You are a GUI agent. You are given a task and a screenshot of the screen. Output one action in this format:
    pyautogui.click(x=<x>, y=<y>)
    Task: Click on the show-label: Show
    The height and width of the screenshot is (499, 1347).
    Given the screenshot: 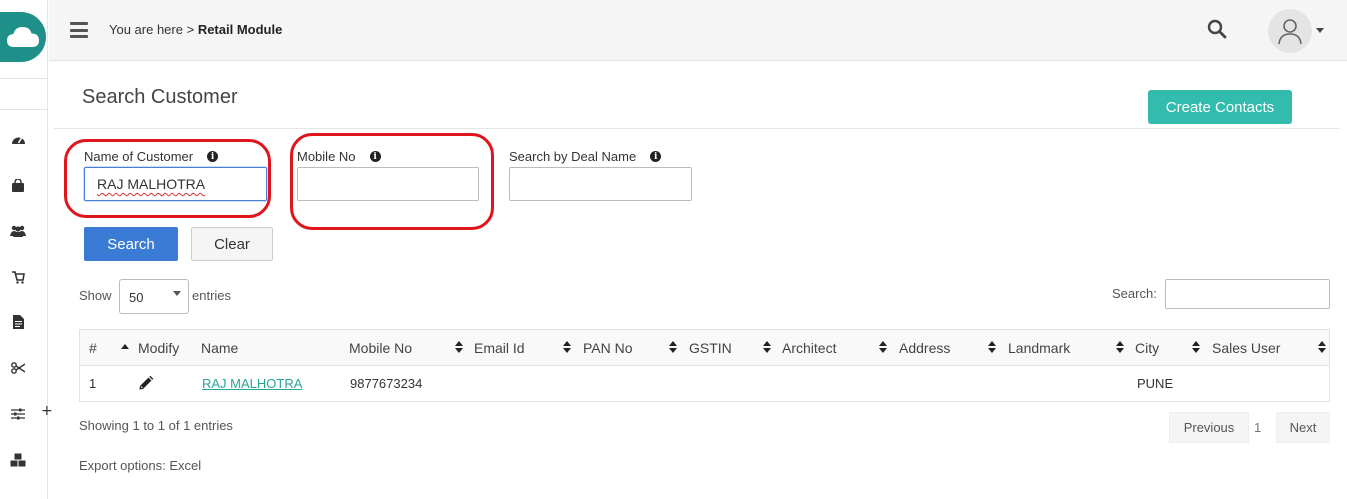 What is the action you would take?
    pyautogui.click(x=95, y=295)
    